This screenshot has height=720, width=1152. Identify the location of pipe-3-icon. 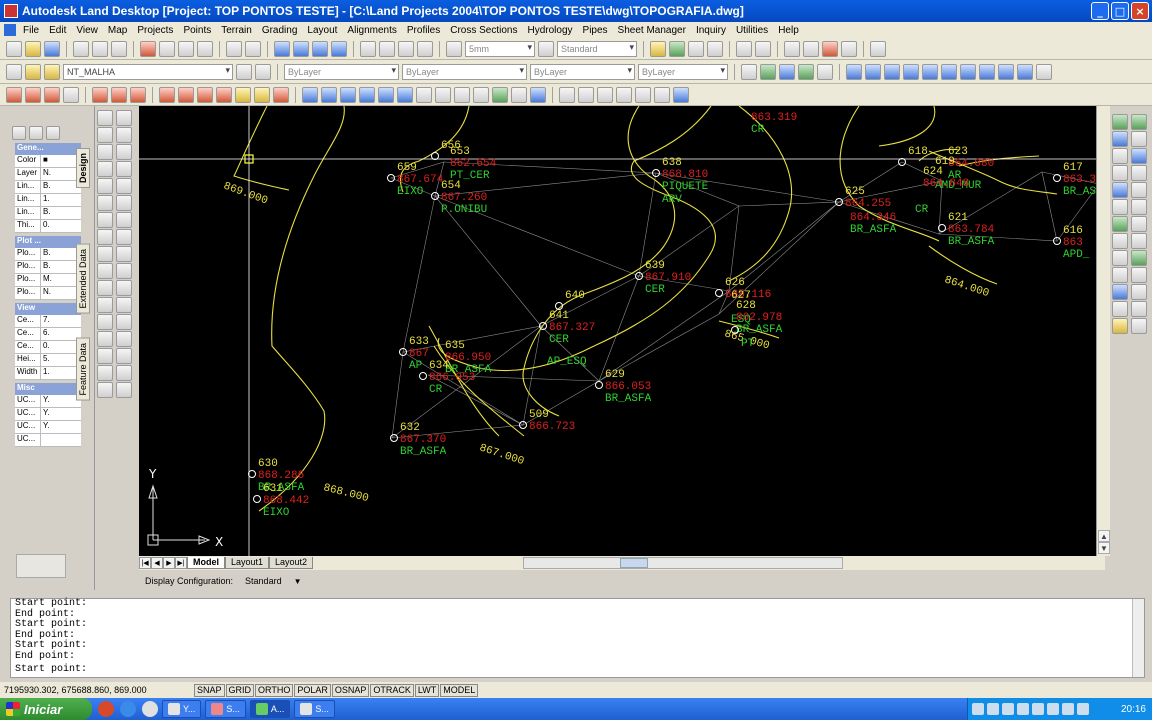
(538, 94).